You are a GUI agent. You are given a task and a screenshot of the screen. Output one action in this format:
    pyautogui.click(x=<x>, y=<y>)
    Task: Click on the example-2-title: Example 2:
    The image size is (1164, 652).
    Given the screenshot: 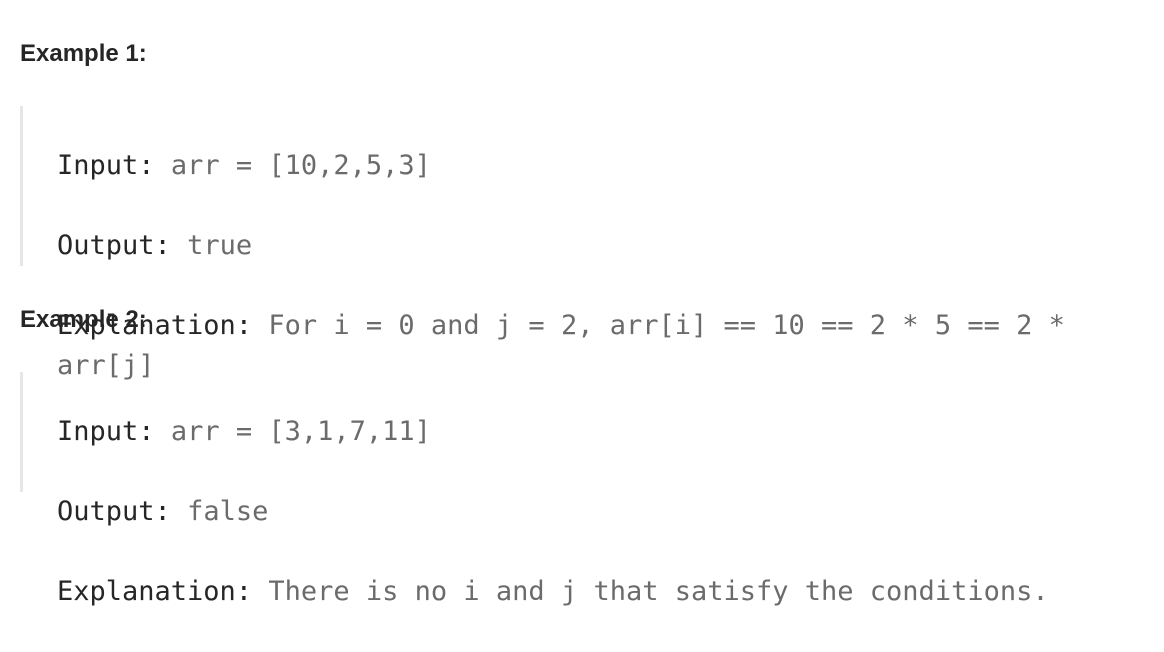 What is the action you would take?
    pyautogui.click(x=83, y=319)
    